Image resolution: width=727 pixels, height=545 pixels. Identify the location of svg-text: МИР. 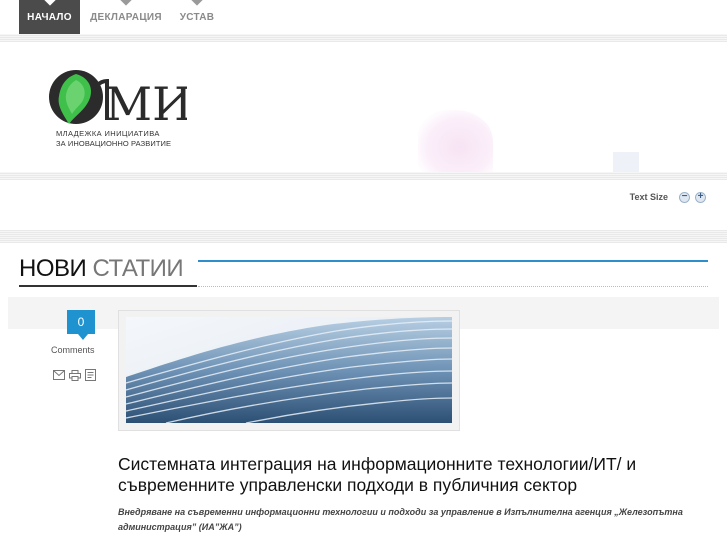
(146, 104).